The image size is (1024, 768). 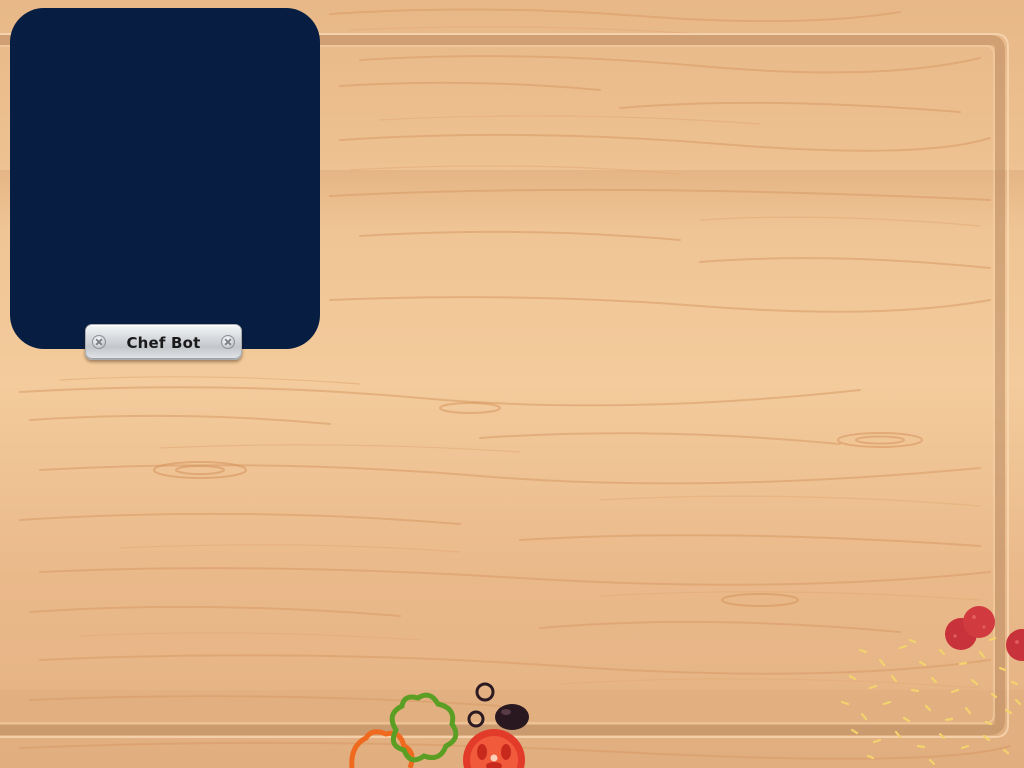 What do you see at coordinates (165, 178) in the screenshot?
I see `chef-bot-screen` at bounding box center [165, 178].